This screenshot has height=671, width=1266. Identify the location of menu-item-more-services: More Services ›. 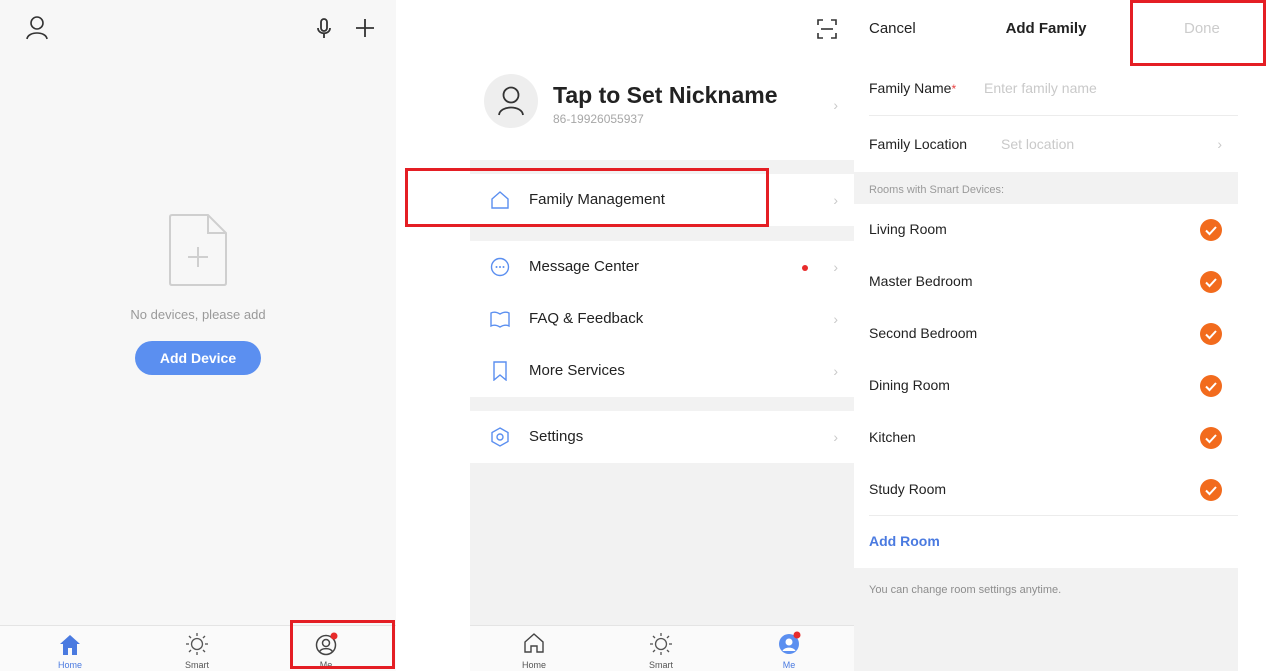
(662, 371).